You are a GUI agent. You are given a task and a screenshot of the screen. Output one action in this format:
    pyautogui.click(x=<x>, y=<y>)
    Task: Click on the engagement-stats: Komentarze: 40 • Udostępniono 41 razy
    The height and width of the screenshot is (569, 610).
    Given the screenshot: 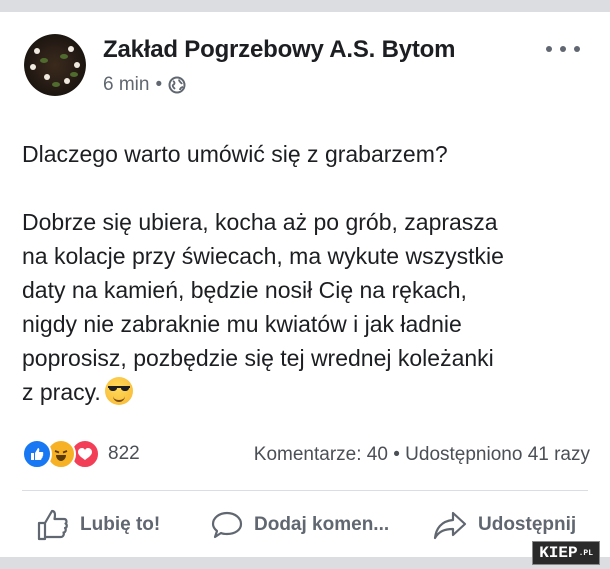 What is the action you would take?
    pyautogui.click(x=422, y=455)
    